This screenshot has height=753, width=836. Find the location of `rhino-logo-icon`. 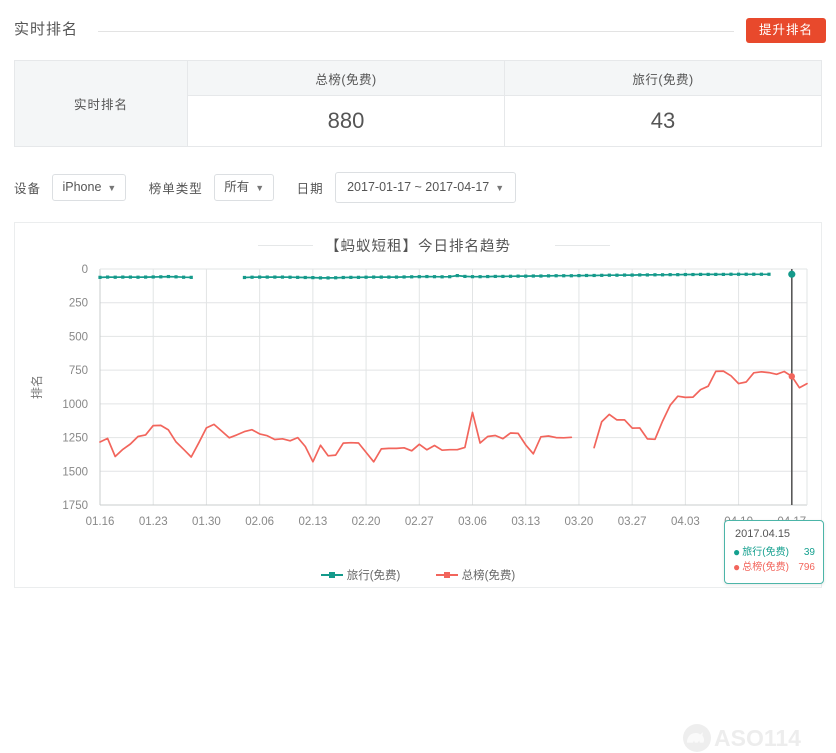

rhino-logo-icon is located at coordinates (697, 738).